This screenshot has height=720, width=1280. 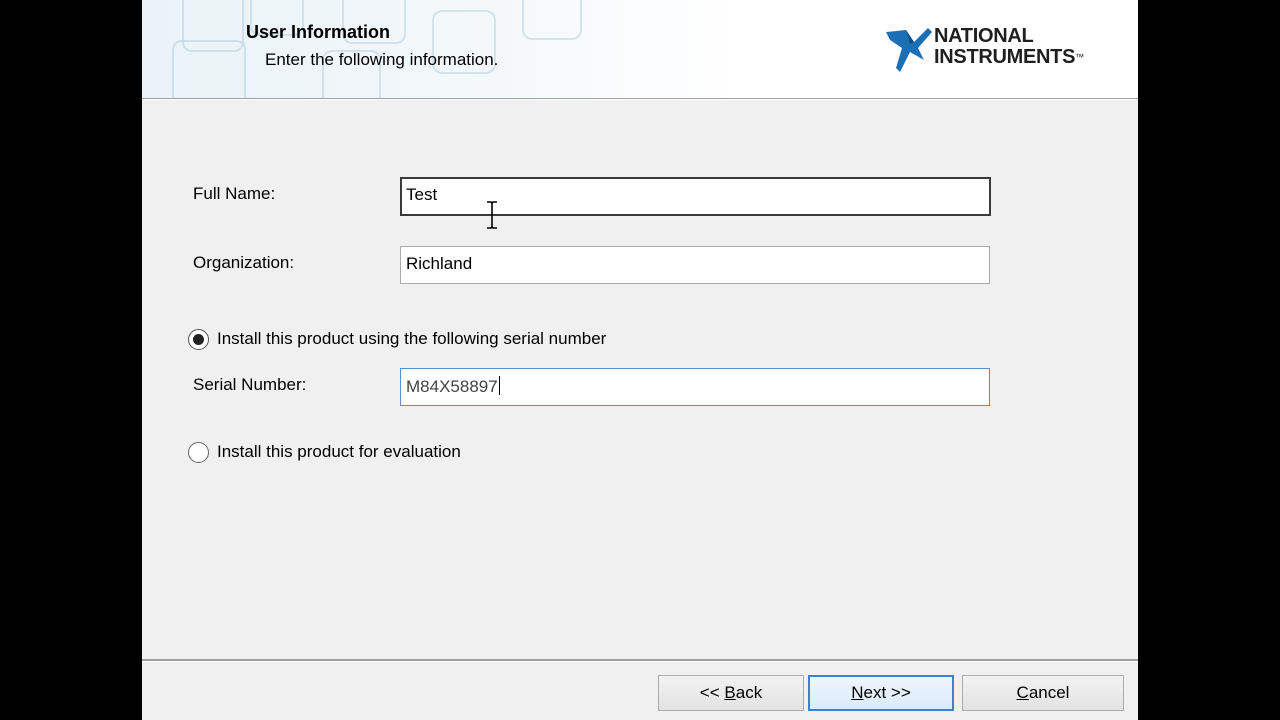 I want to click on letterbox-right, so click(x=1209, y=360).